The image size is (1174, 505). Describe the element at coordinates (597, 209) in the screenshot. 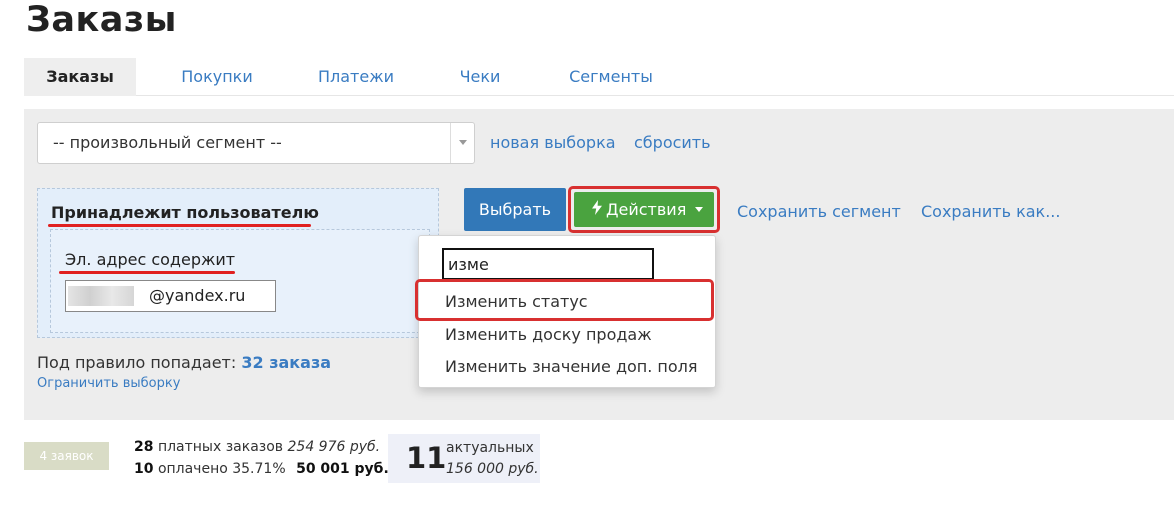

I see `lightning-icon` at that location.